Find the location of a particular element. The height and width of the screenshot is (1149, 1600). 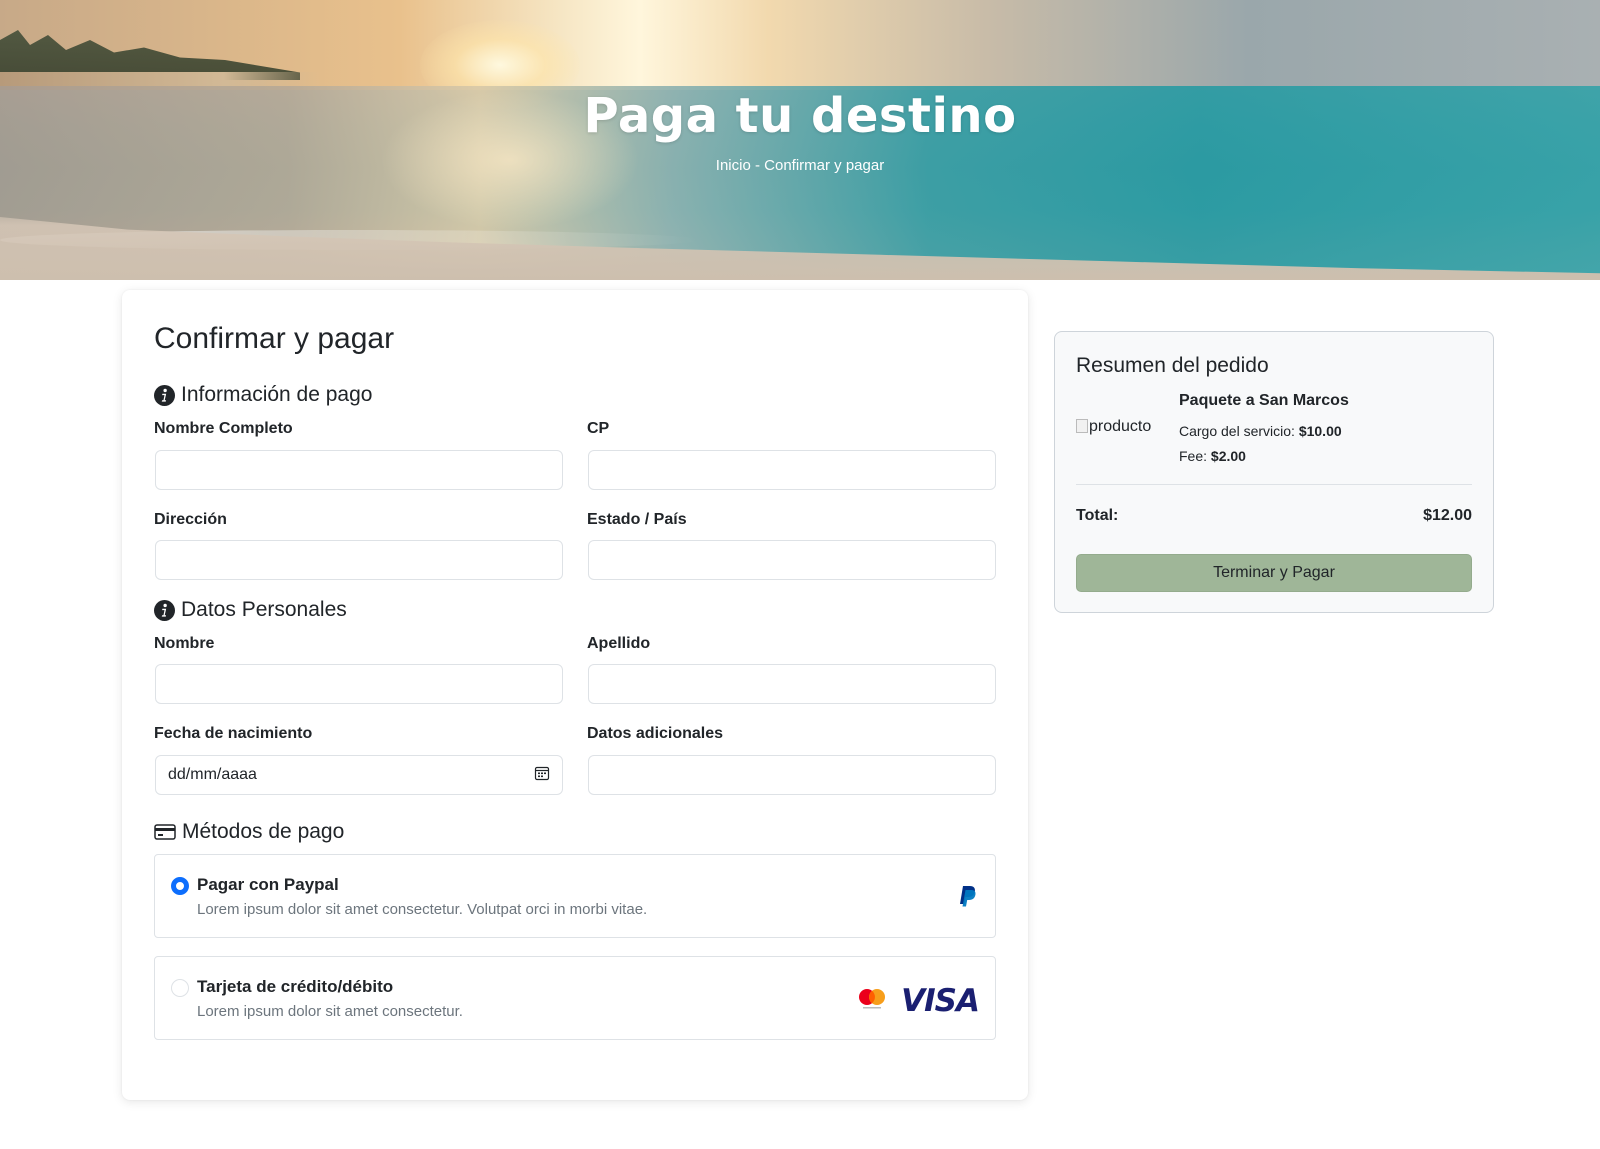

state-country-label: Estado / País is located at coordinates (637, 519).